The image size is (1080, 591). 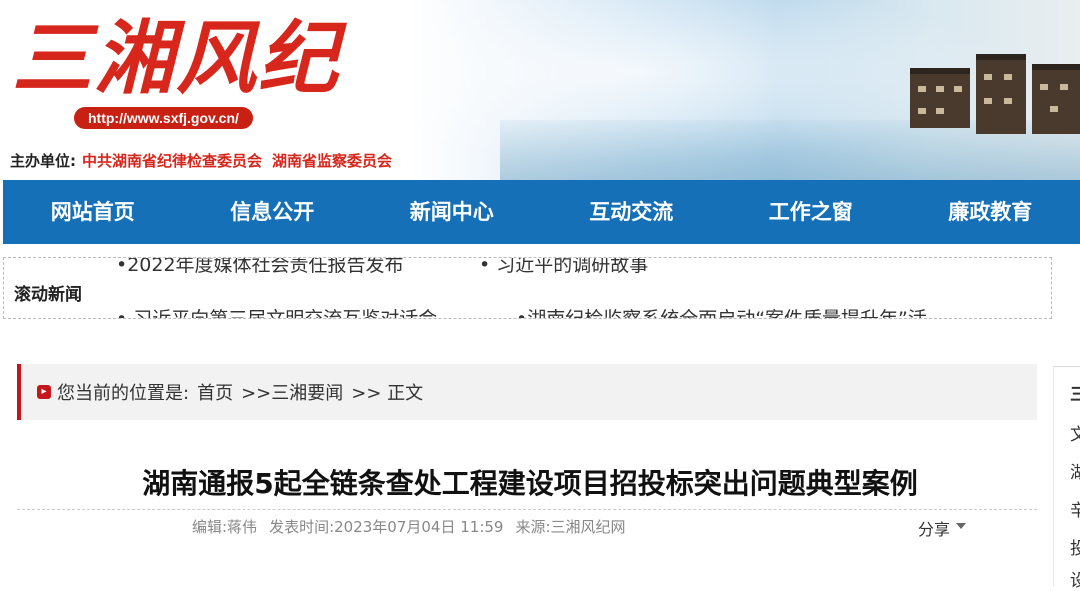 What do you see at coordinates (452, 212) in the screenshot?
I see `nav-item-news-center: 新闻中心` at bounding box center [452, 212].